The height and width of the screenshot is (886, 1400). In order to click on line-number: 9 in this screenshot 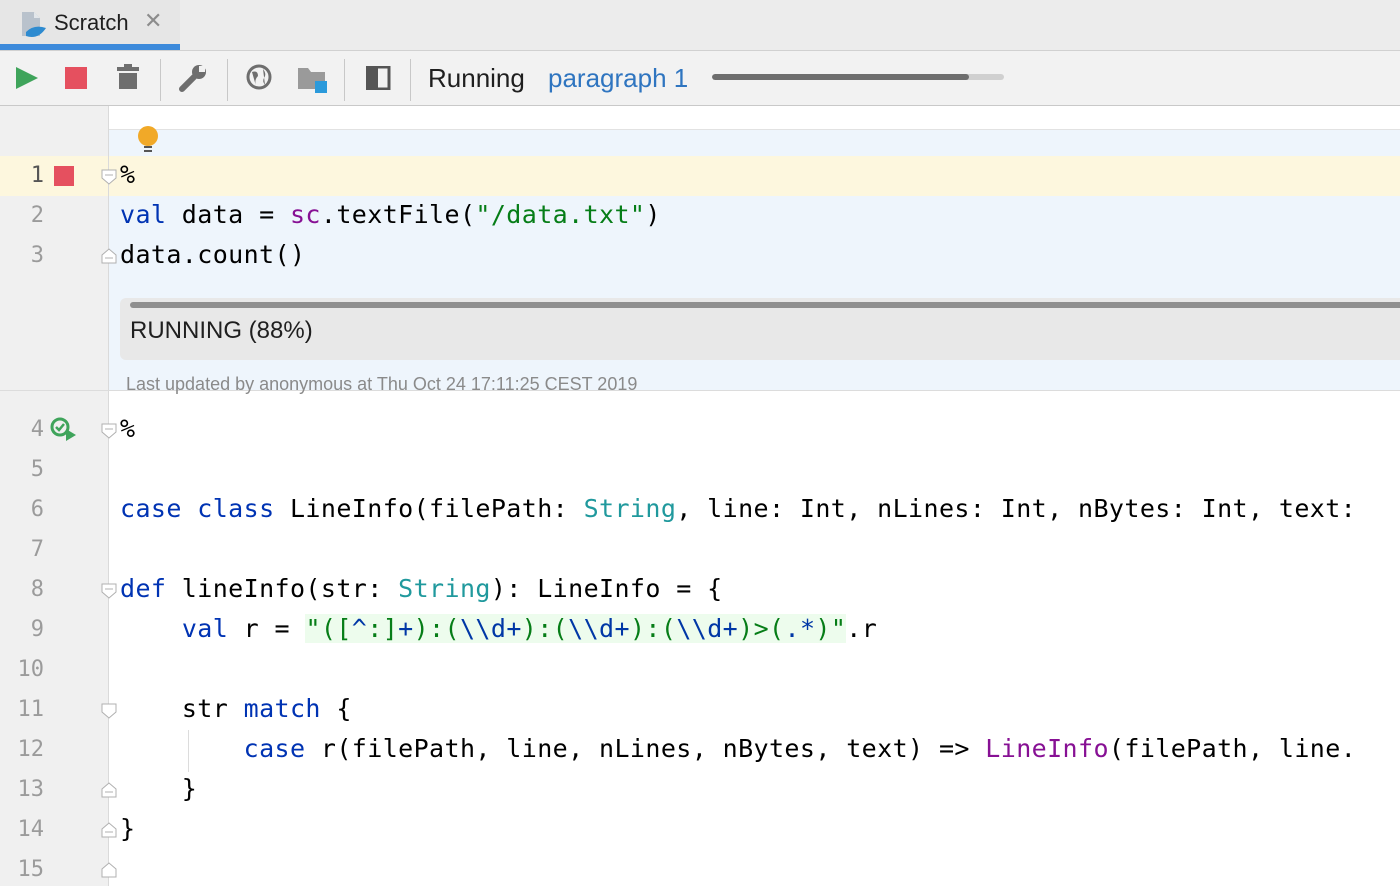, I will do `click(37, 629)`.